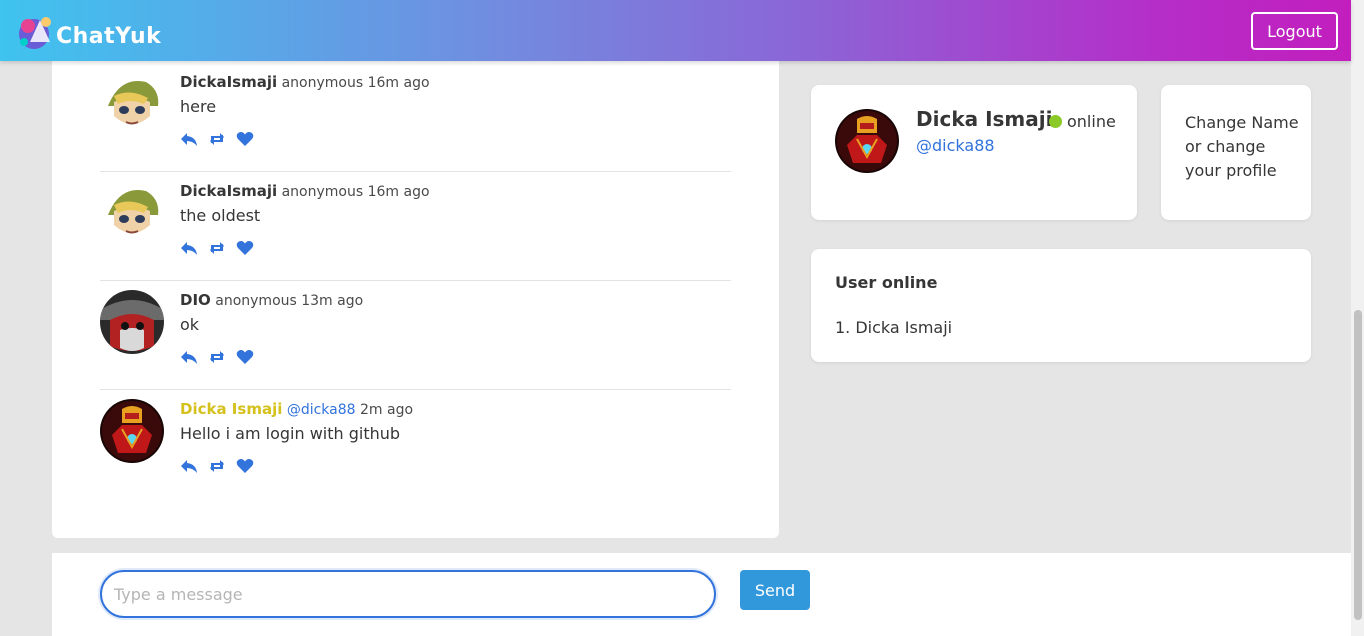 The height and width of the screenshot is (636, 1364). What do you see at coordinates (415, 117) in the screenshot?
I see `message-item: DickaIsmaji anonymous 16m ago here` at bounding box center [415, 117].